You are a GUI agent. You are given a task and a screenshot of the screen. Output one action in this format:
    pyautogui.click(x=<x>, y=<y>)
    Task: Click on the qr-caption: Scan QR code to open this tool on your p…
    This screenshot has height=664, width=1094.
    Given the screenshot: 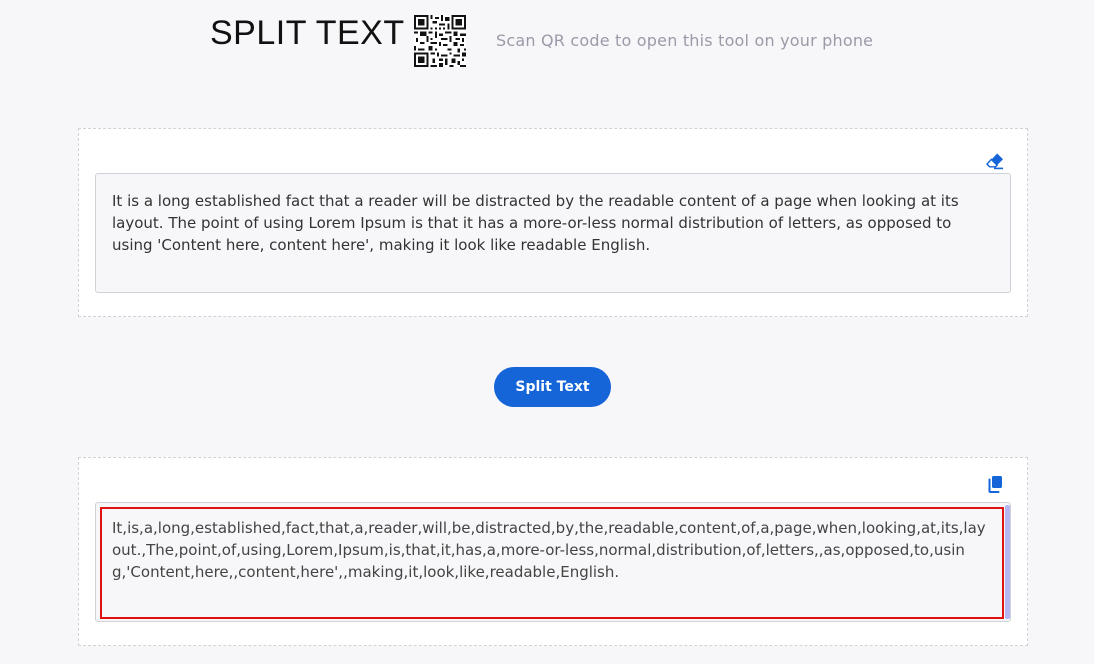 What is the action you would take?
    pyautogui.click(x=685, y=40)
    